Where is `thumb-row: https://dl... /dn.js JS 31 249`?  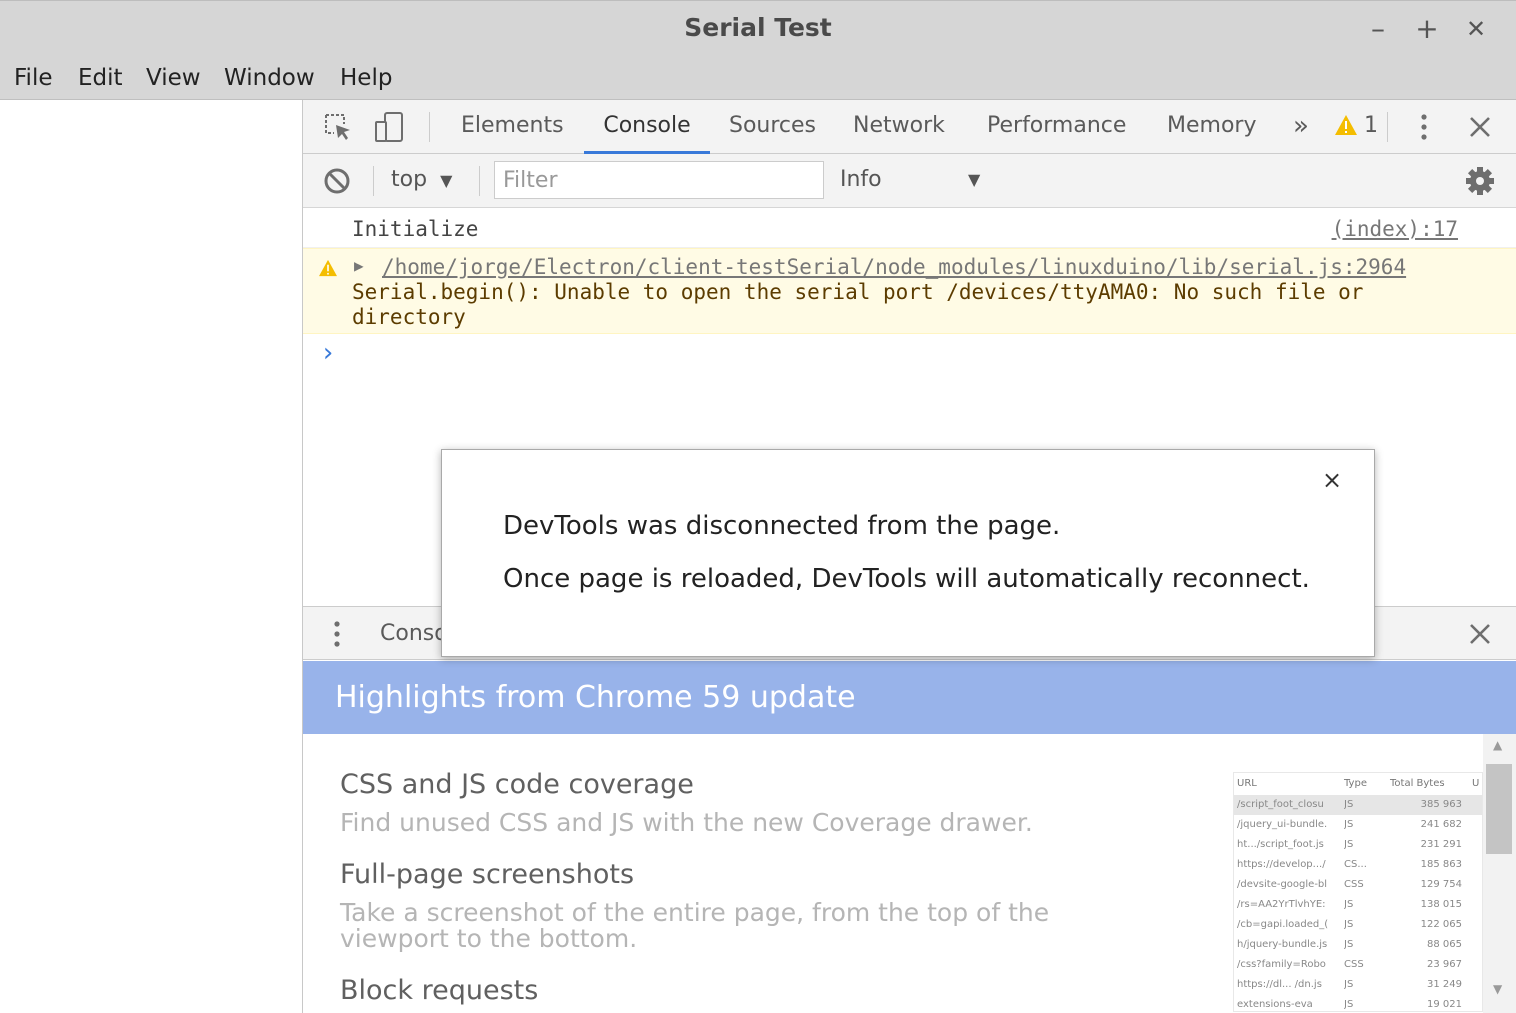 thumb-row: https://dl... /dn.js JS 31 249 is located at coordinates (1358, 985).